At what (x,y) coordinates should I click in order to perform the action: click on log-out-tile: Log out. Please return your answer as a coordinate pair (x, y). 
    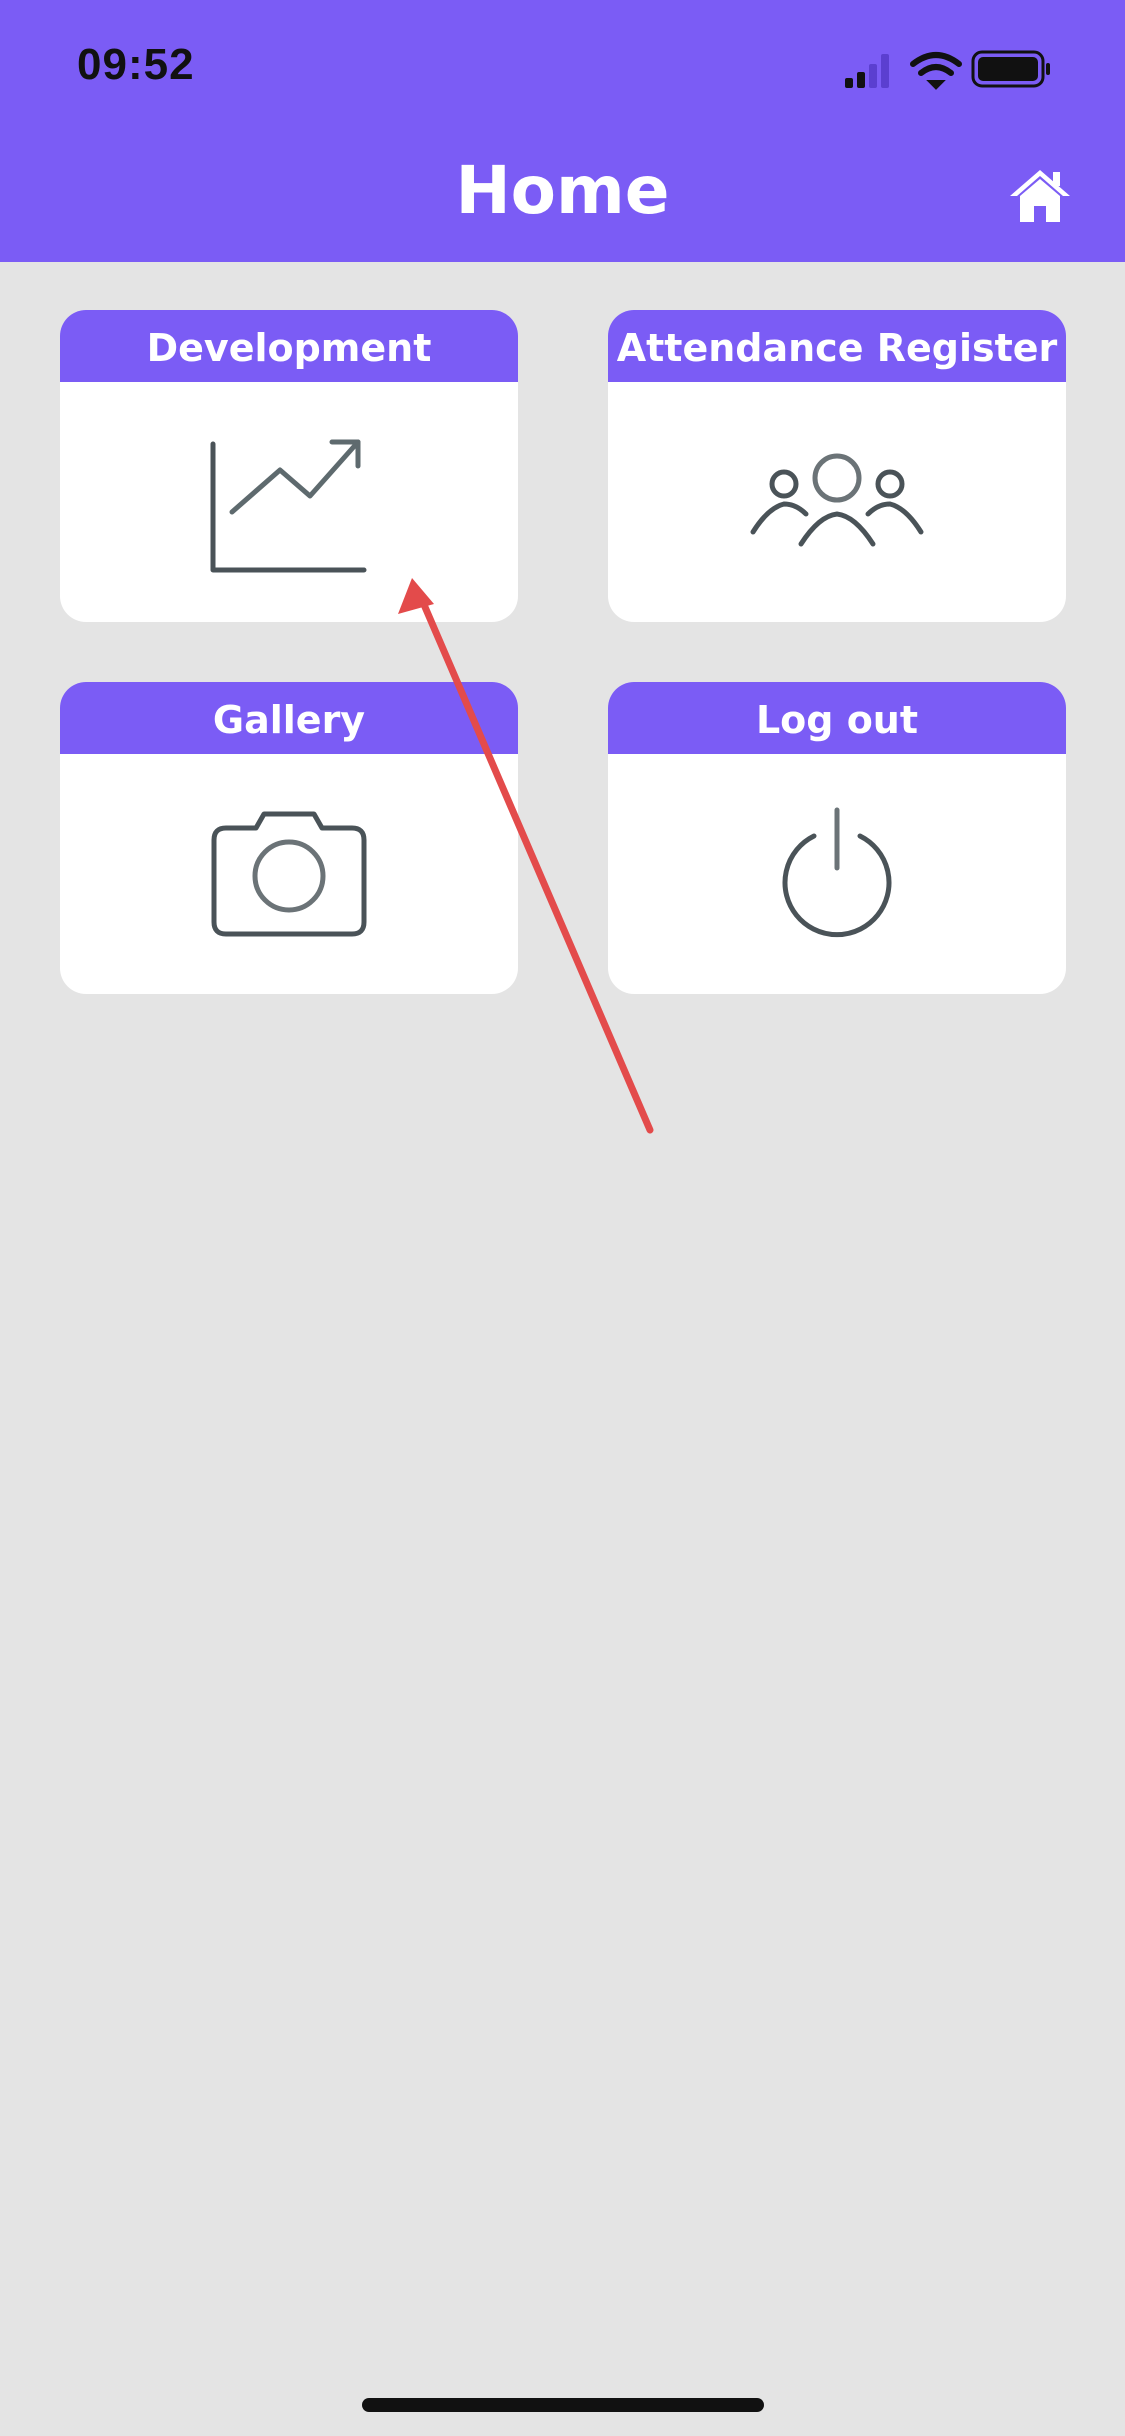
    Looking at the image, I should click on (837, 838).